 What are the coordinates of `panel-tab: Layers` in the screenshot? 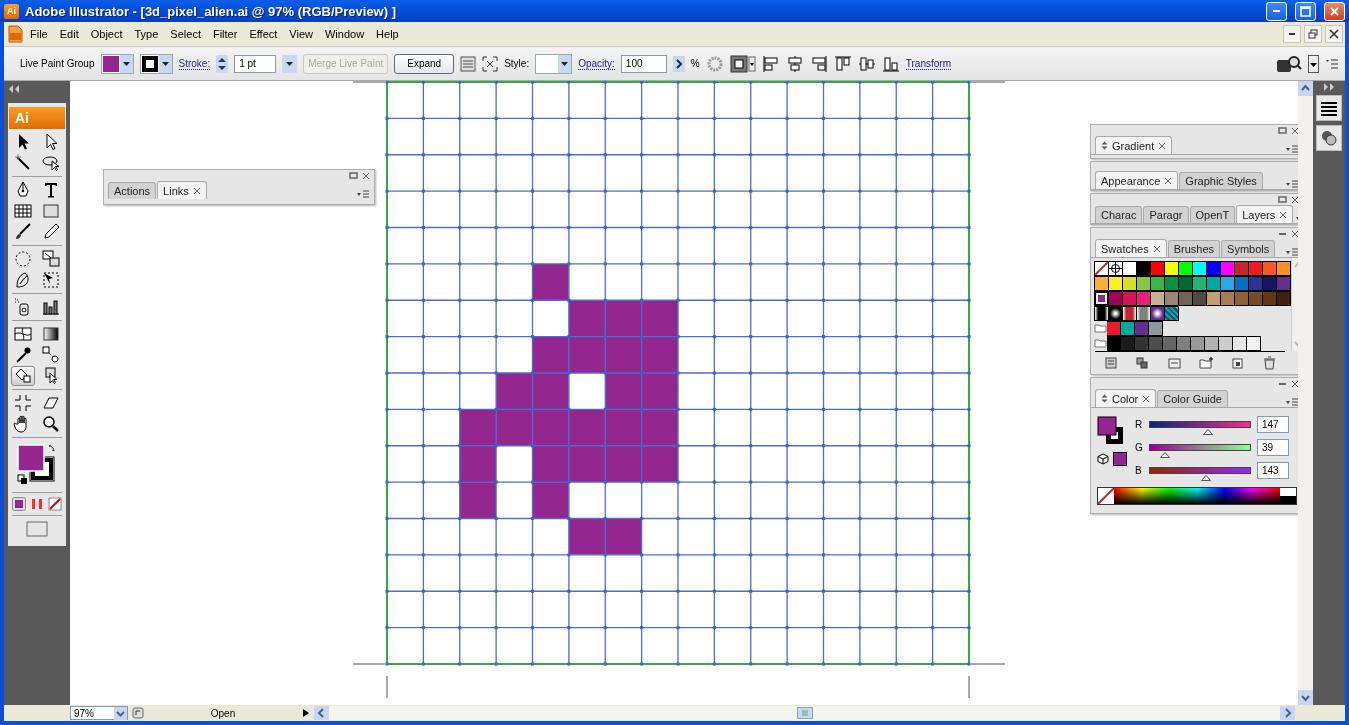 It's located at (1265, 214).